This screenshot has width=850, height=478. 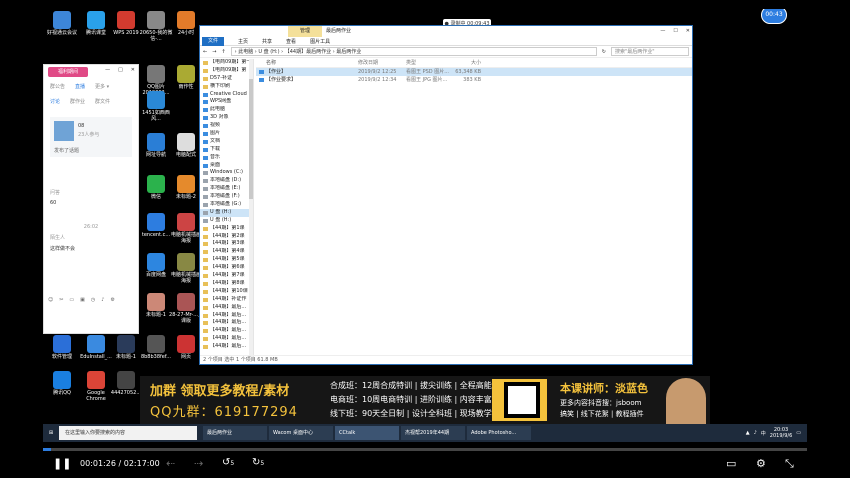 What do you see at coordinates (226, 237) in the screenshot?
I see `nav-item: 【44期】第2课` at bounding box center [226, 237].